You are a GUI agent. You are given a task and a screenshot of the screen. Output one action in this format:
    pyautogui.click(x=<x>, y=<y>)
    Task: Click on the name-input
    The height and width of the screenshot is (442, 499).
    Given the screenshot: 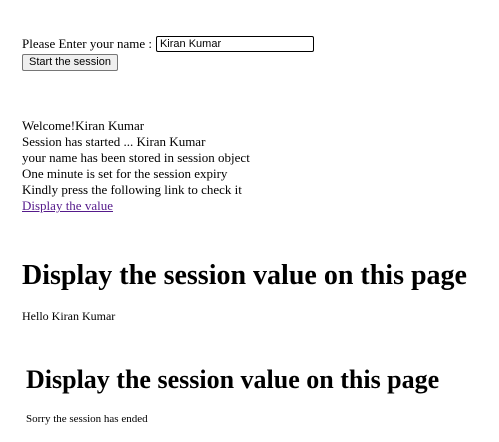 What is the action you would take?
    pyautogui.click(x=234, y=44)
    